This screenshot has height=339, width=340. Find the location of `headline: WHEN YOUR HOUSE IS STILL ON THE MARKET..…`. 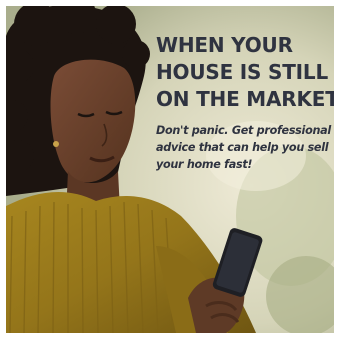

headline: WHEN YOUR HOUSE IS STILL ON THE MARKET..… is located at coordinates (245, 72).